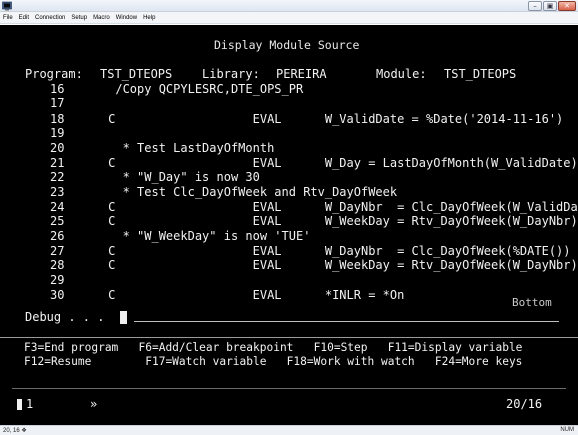 This screenshot has height=435, width=578. What do you see at coordinates (19, 404) in the screenshot?
I see `session-cursor` at bounding box center [19, 404].